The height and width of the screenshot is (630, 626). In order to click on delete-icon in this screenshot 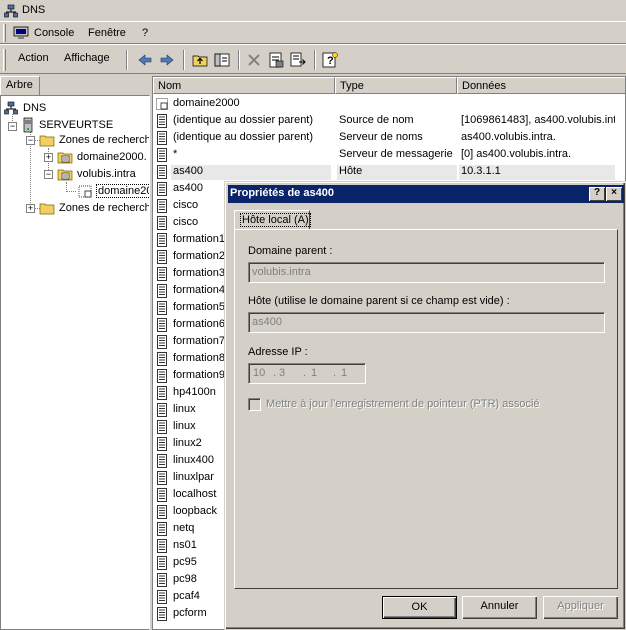, I will do `click(254, 60)`.